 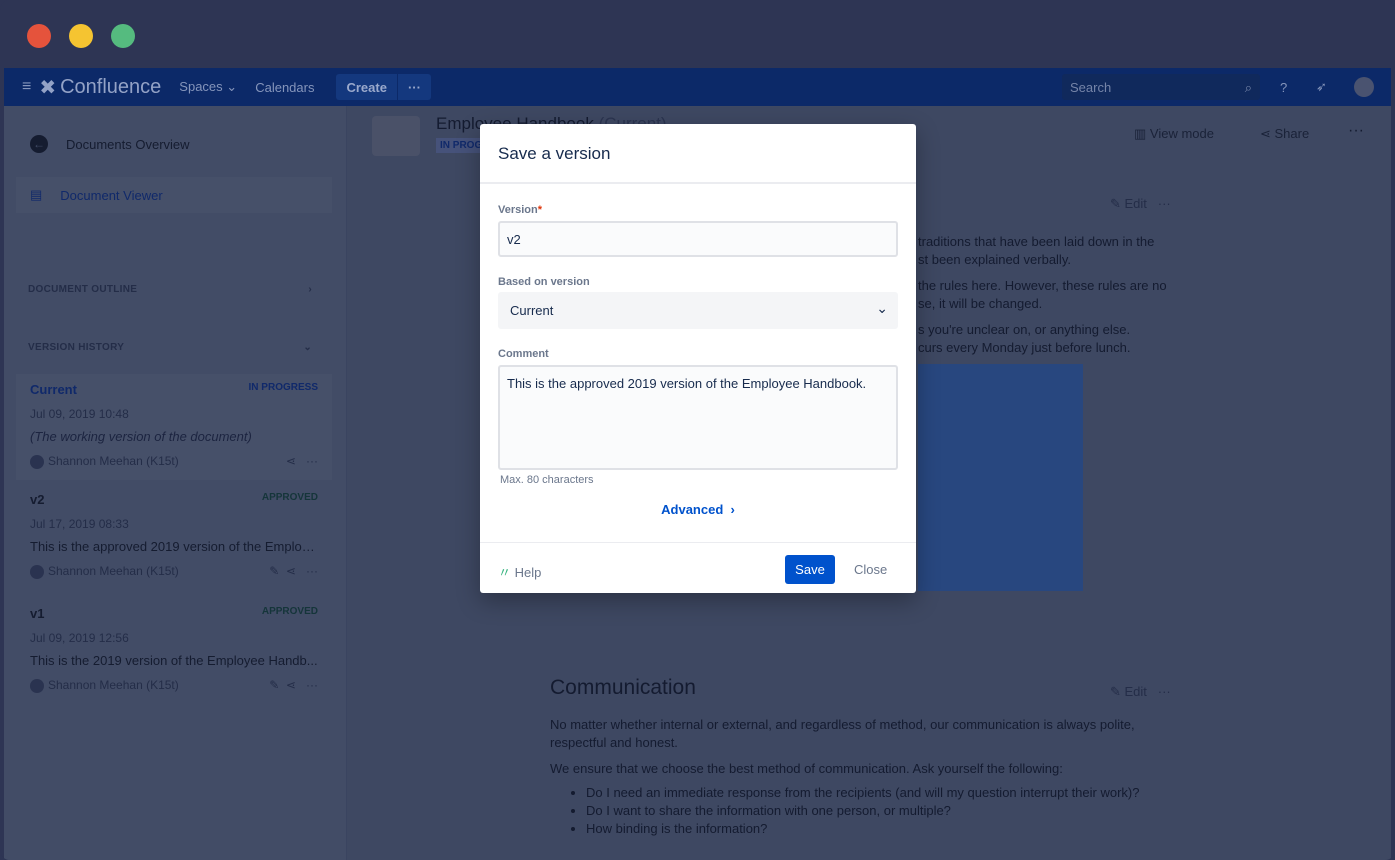 What do you see at coordinates (1000, 477) in the screenshot?
I see `illustration-image` at bounding box center [1000, 477].